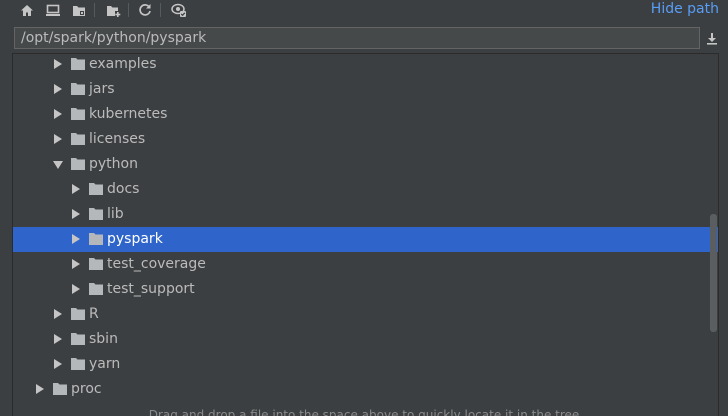 Image resolution: width=728 pixels, height=416 pixels. Describe the element at coordinates (135, 239) in the screenshot. I see `tree-row-label: pyspark` at that location.